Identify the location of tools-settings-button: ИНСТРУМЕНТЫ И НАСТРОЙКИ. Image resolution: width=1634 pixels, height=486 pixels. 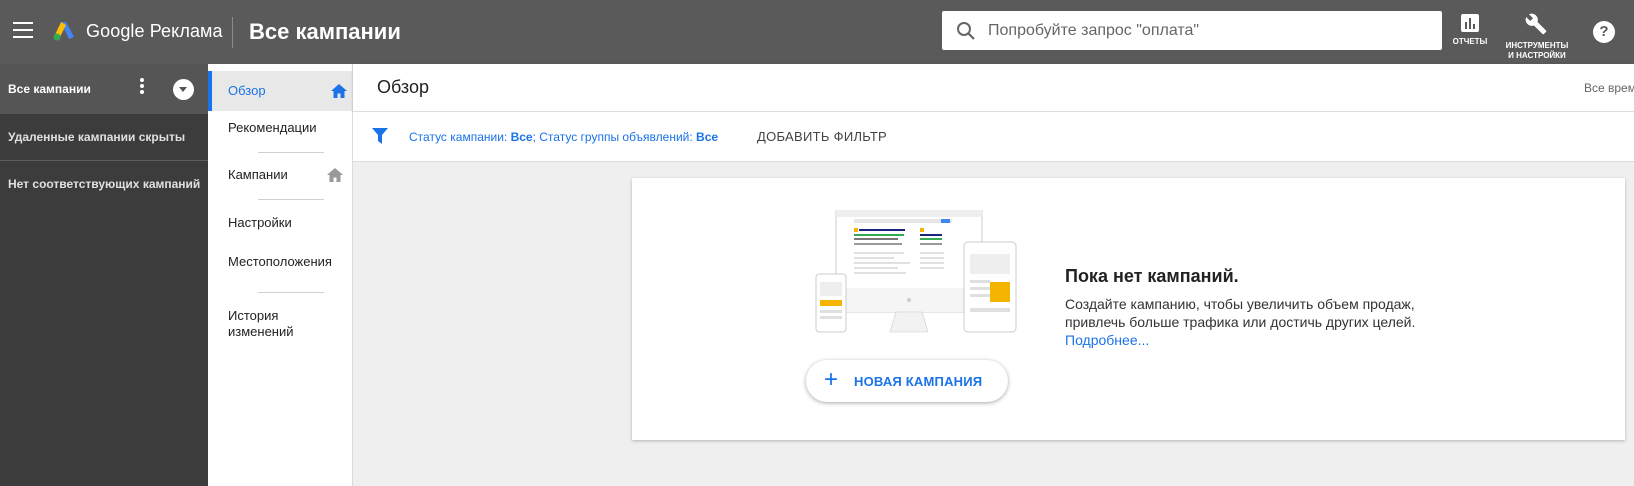
(1537, 37).